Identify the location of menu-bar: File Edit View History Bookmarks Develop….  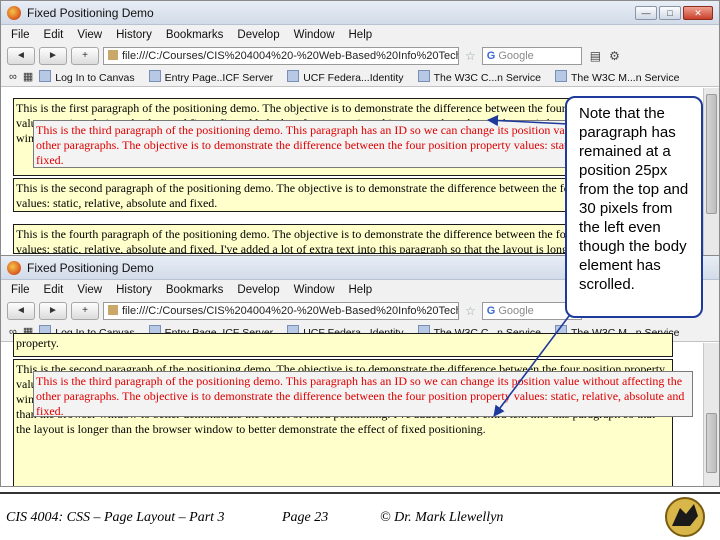
(360, 35).